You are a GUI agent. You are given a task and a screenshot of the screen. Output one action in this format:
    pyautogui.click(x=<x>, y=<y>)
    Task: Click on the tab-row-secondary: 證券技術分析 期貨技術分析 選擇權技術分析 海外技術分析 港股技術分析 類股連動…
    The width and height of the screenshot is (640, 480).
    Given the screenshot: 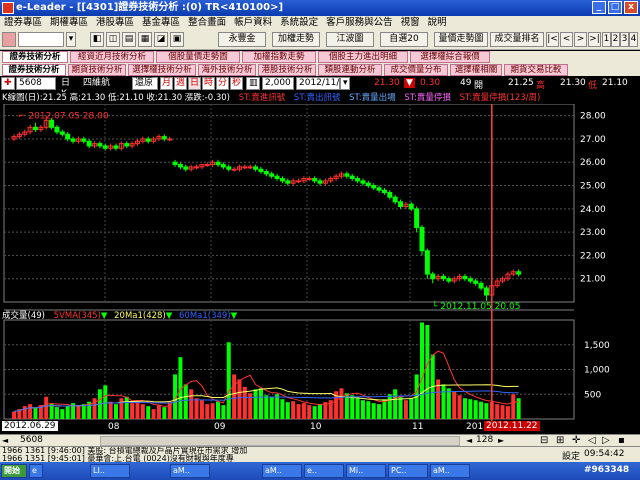 What is the action you would take?
    pyautogui.click(x=320, y=70)
    